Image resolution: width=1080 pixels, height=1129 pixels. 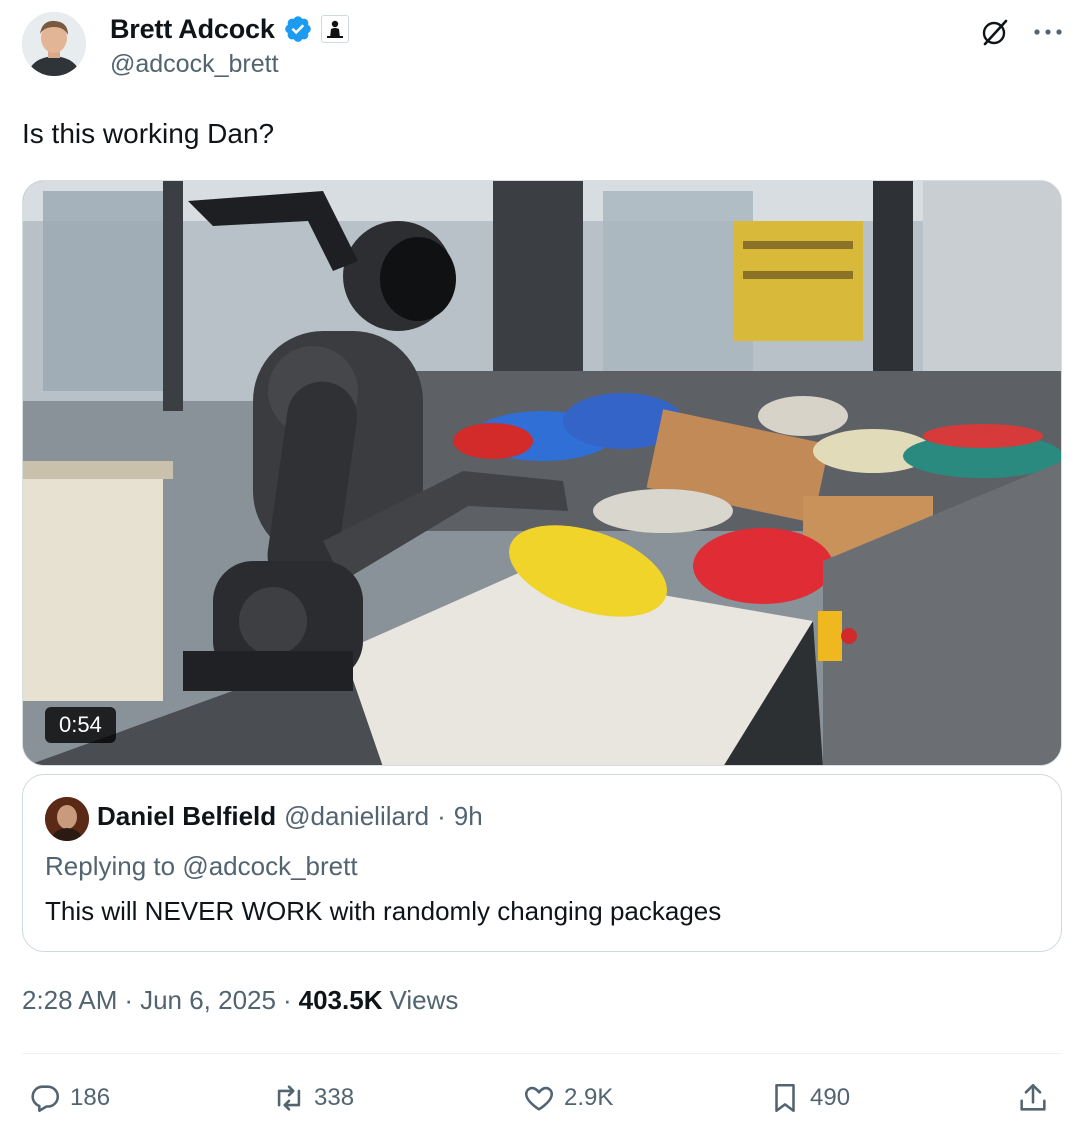 I want to click on replying-prefix: Replying to, so click(x=110, y=866).